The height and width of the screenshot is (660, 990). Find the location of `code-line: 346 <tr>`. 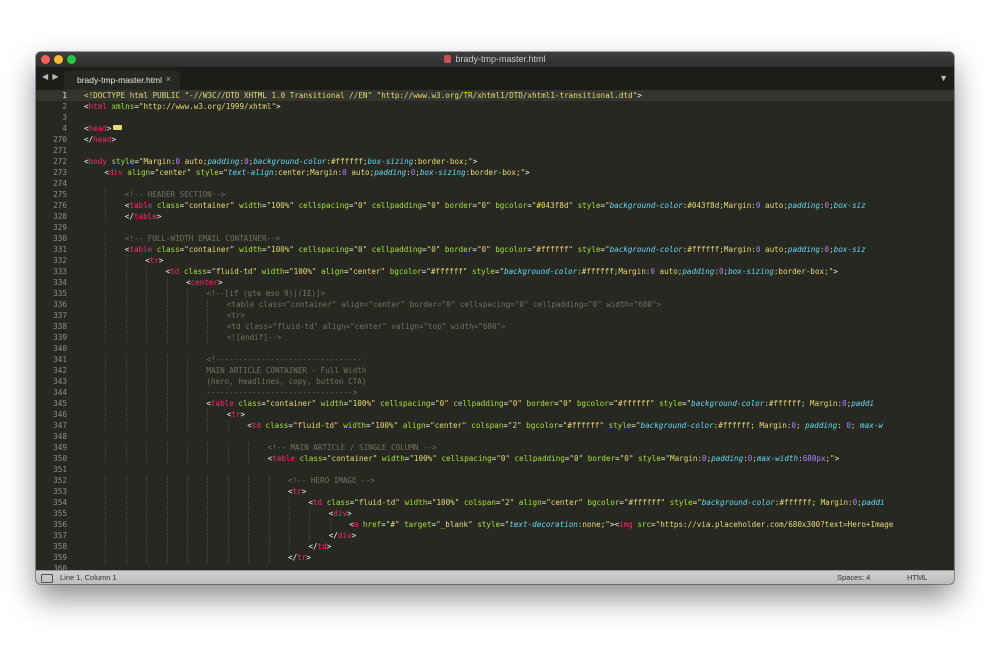

code-line: 346 <tr> is located at coordinates (495, 414).